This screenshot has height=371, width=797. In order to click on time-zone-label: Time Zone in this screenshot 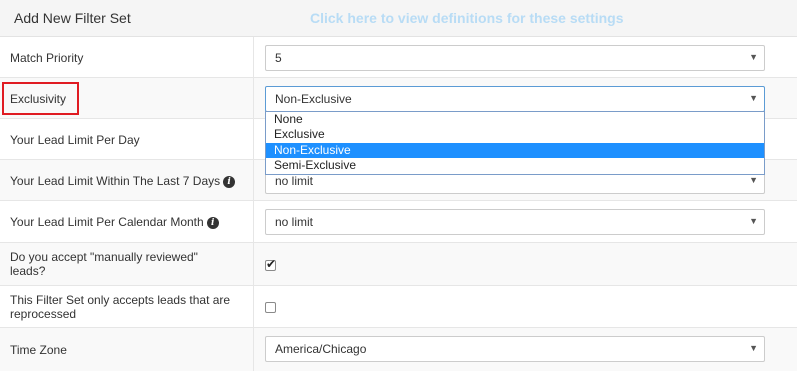, I will do `click(38, 350)`.